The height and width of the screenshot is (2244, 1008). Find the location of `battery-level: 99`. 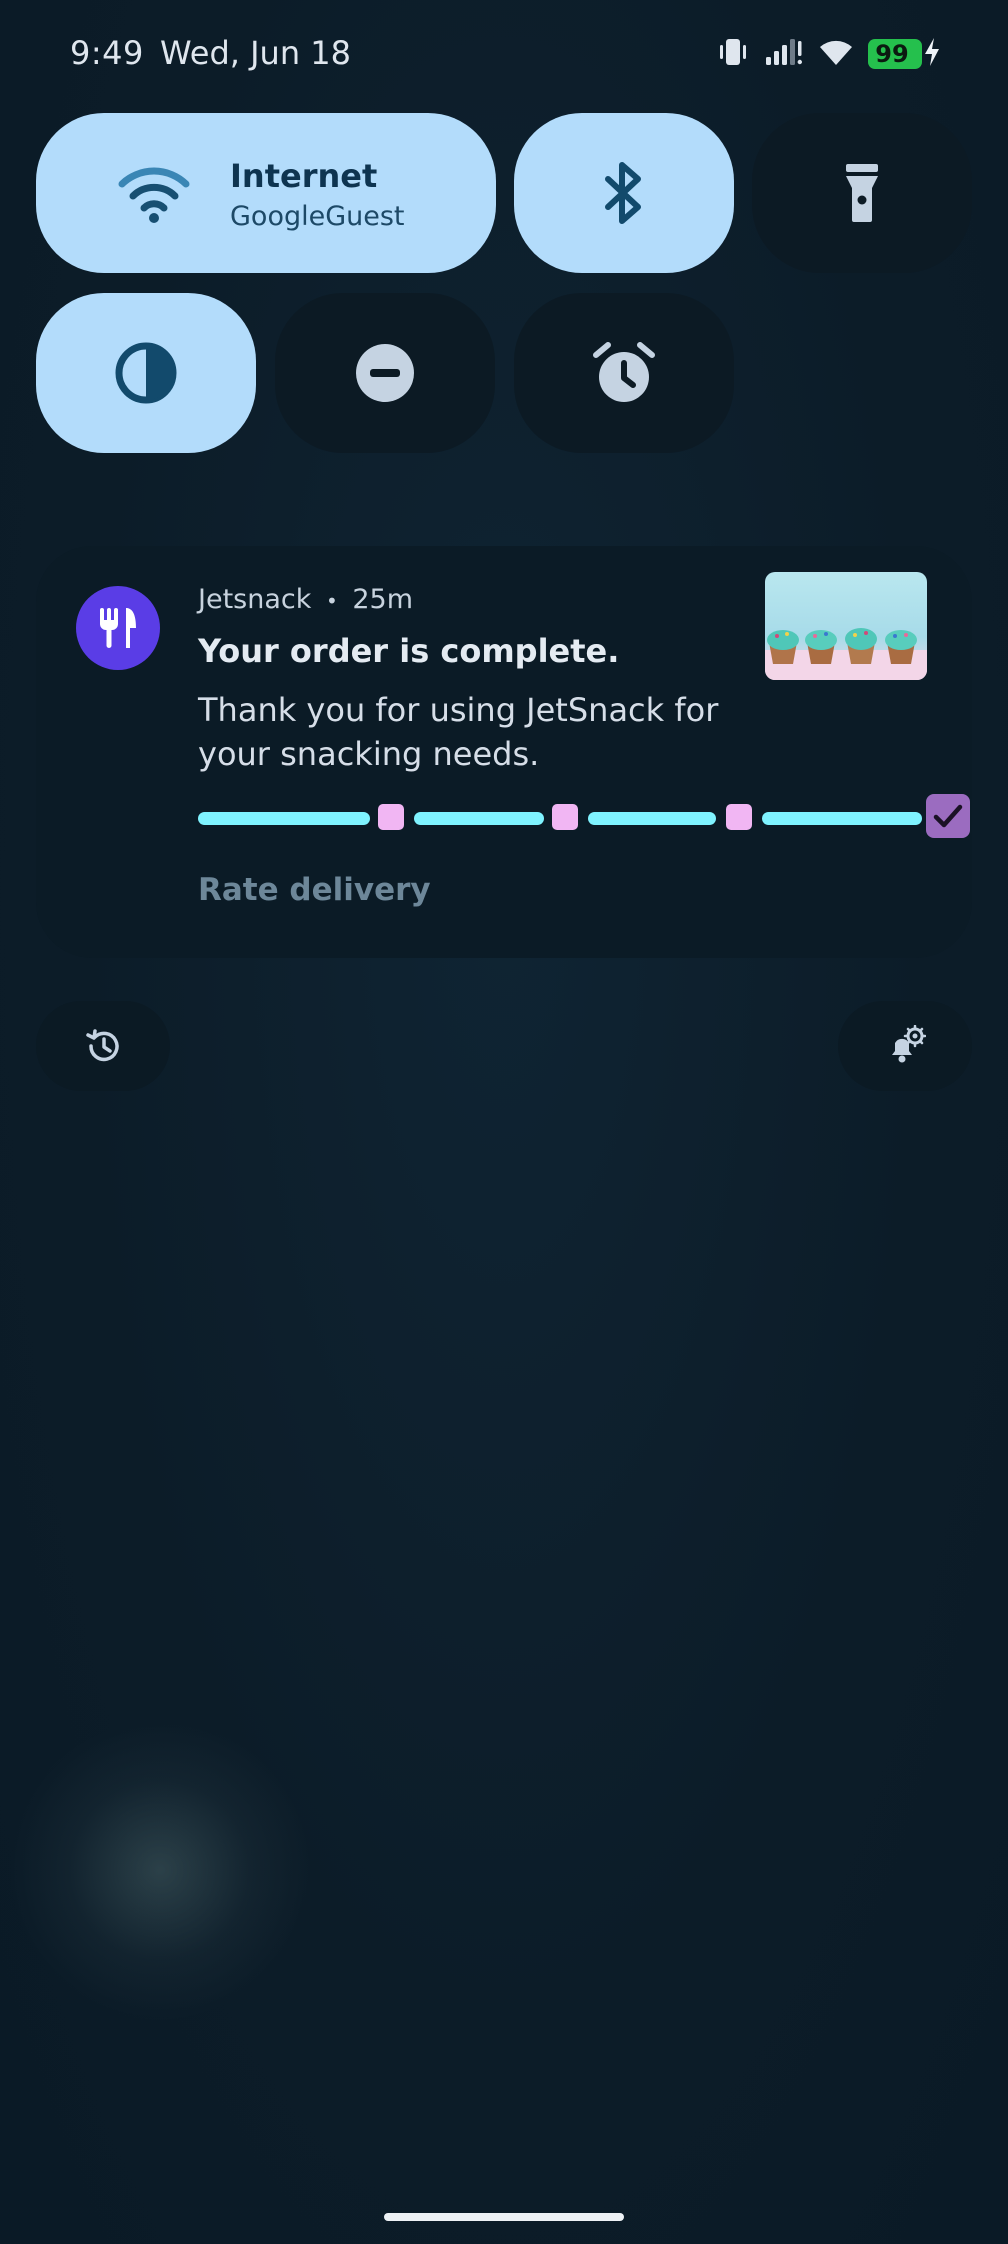

battery-level: 99 is located at coordinates (892, 54).